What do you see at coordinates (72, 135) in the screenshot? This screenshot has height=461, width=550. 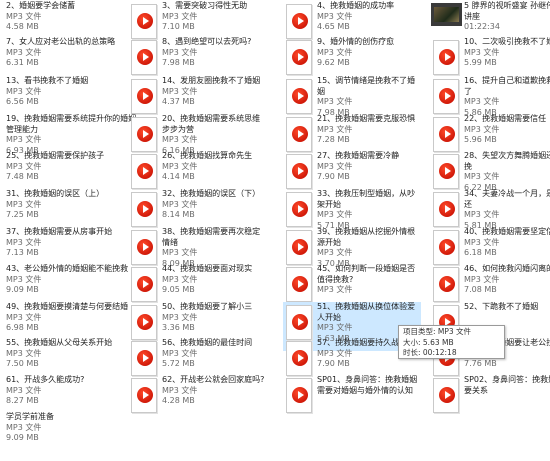 I see `file-text: 19、挽救婚姻需要系统提升你的婚姻管理能力 MP3 文件 6.93 MB` at bounding box center [72, 135].